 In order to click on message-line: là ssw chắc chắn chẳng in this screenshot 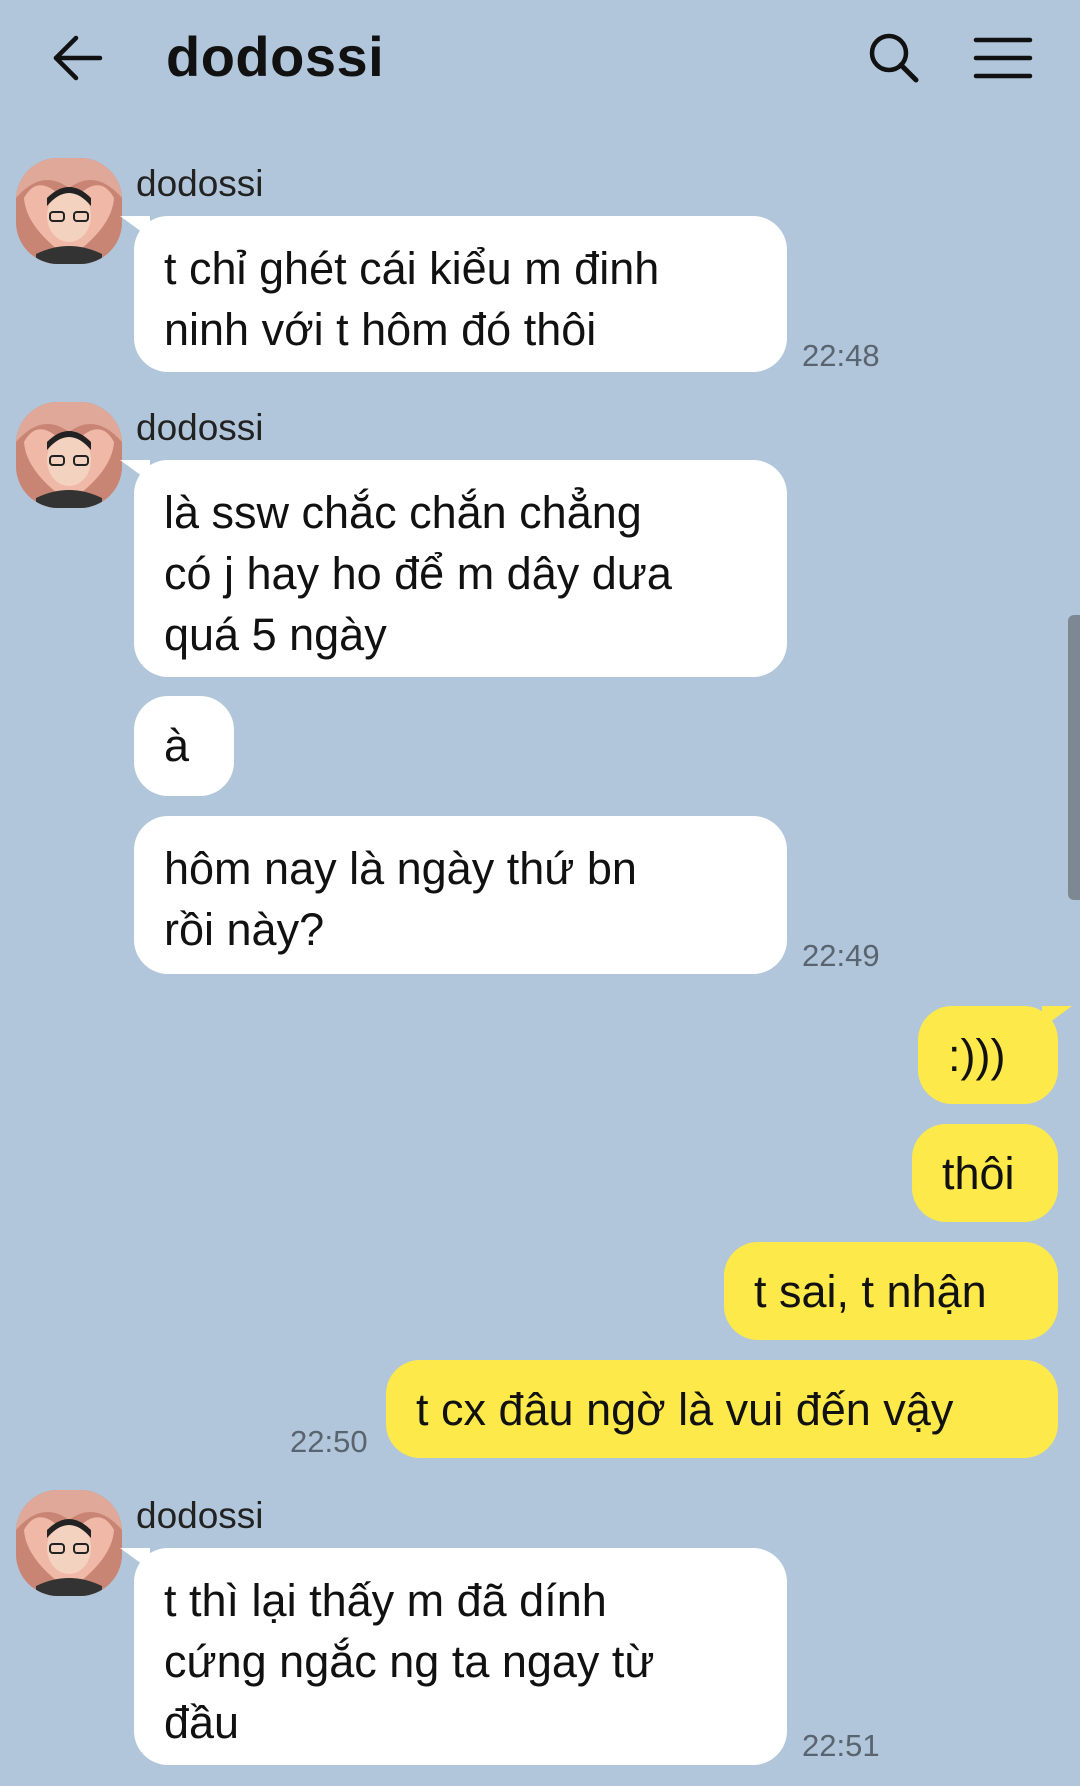, I will do `click(403, 512)`.